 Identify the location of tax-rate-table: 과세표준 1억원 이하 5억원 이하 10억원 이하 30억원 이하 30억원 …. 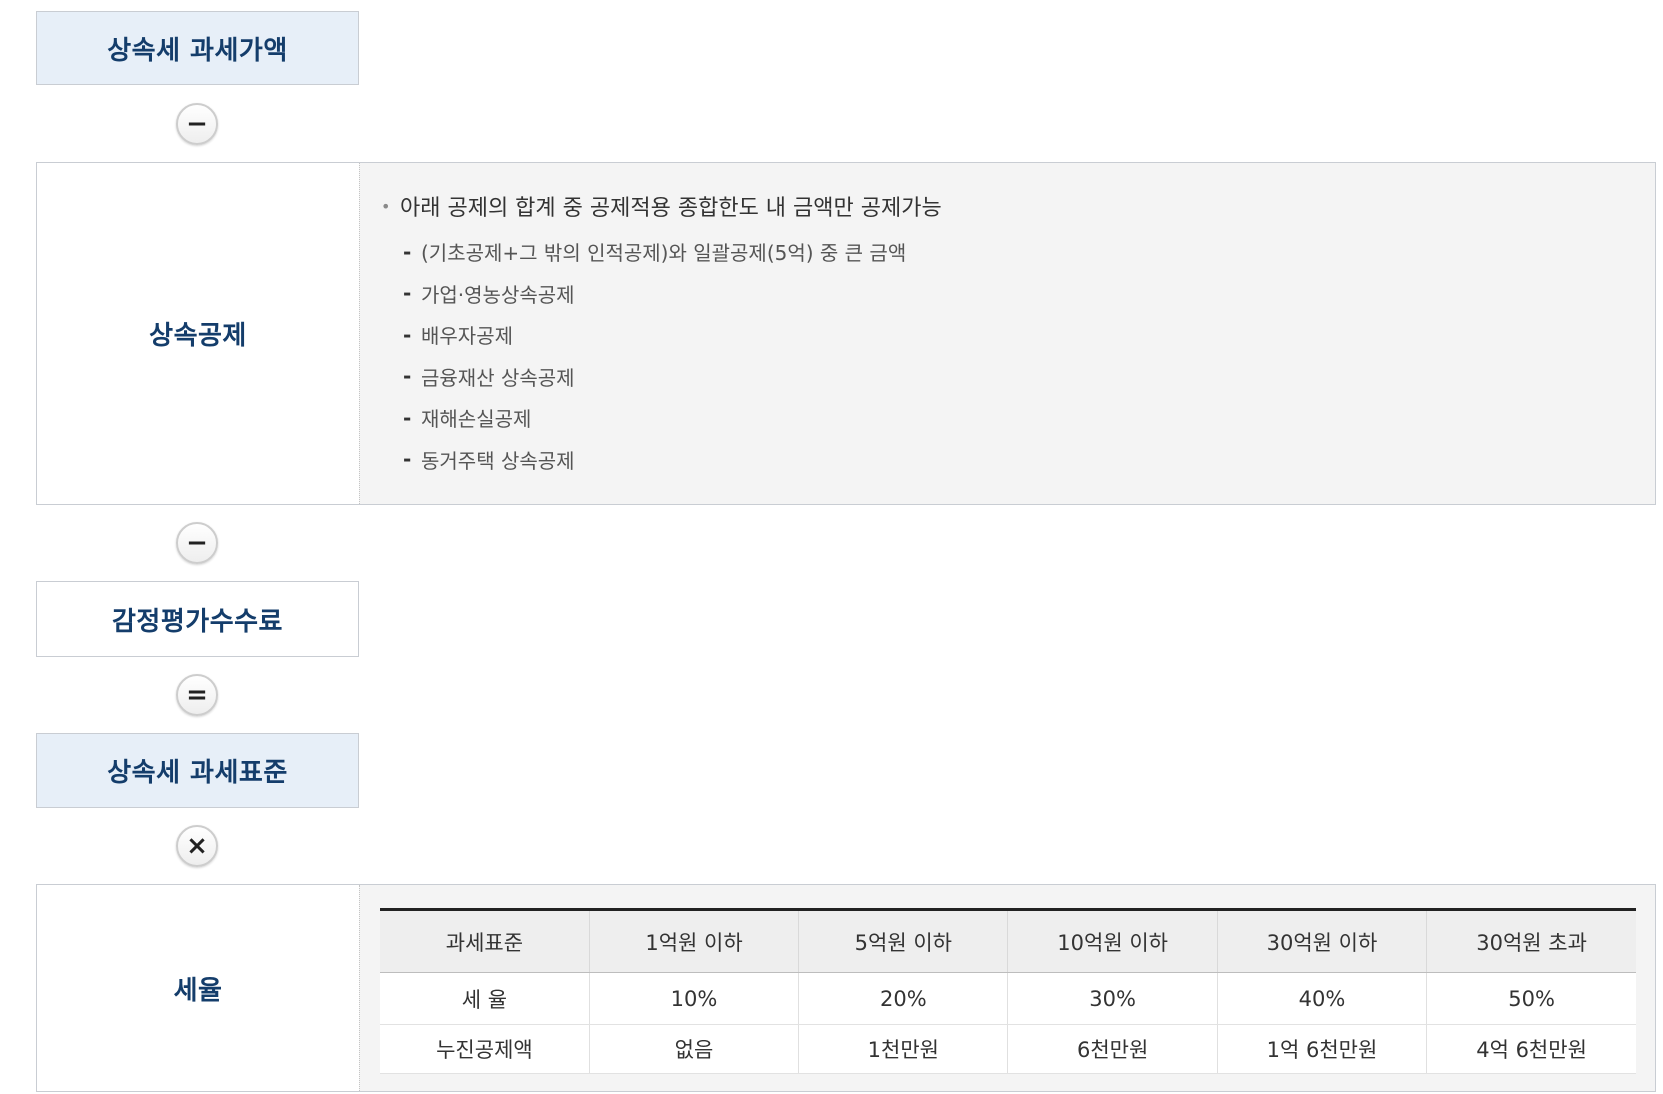
(1008, 991).